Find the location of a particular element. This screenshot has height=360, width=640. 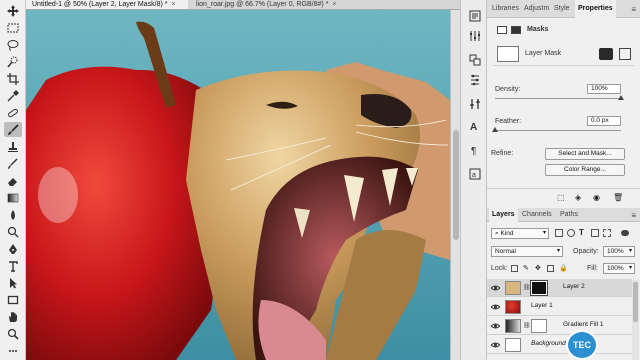

brush-settings-icon is located at coordinates (474, 79).